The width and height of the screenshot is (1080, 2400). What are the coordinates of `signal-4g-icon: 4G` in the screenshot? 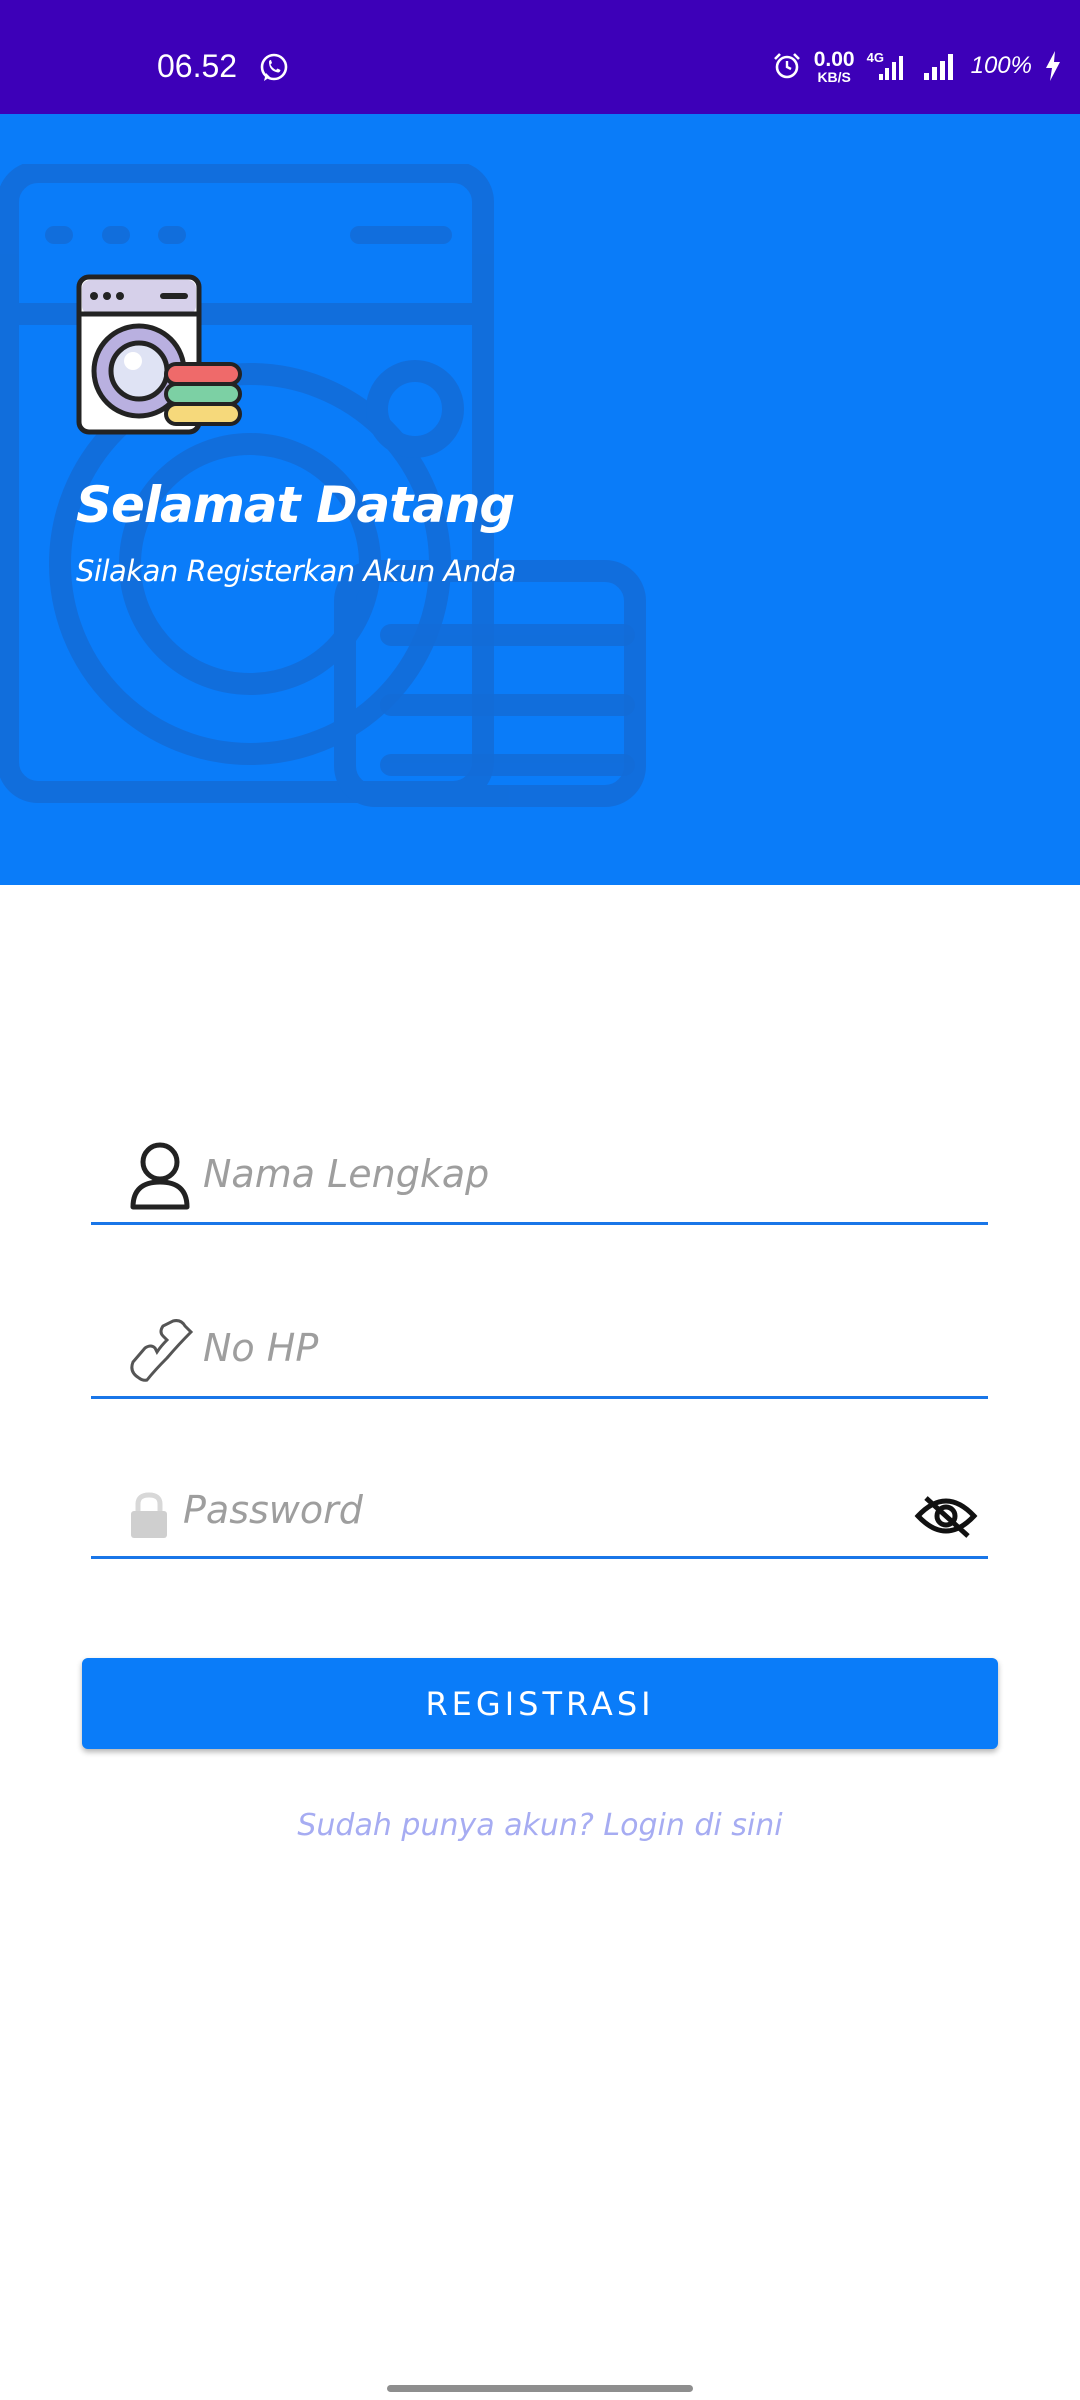 It's located at (888, 66).